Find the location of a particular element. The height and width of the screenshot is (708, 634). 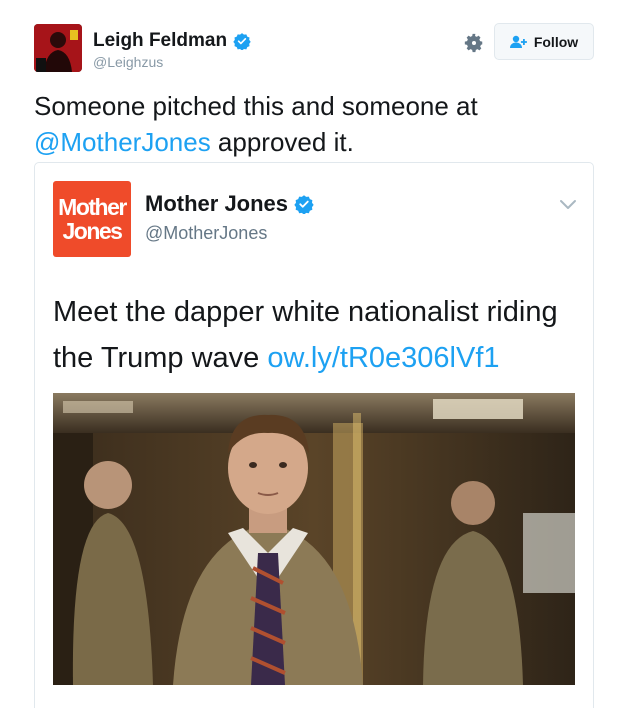

settings-gear-icon is located at coordinates (474, 43).